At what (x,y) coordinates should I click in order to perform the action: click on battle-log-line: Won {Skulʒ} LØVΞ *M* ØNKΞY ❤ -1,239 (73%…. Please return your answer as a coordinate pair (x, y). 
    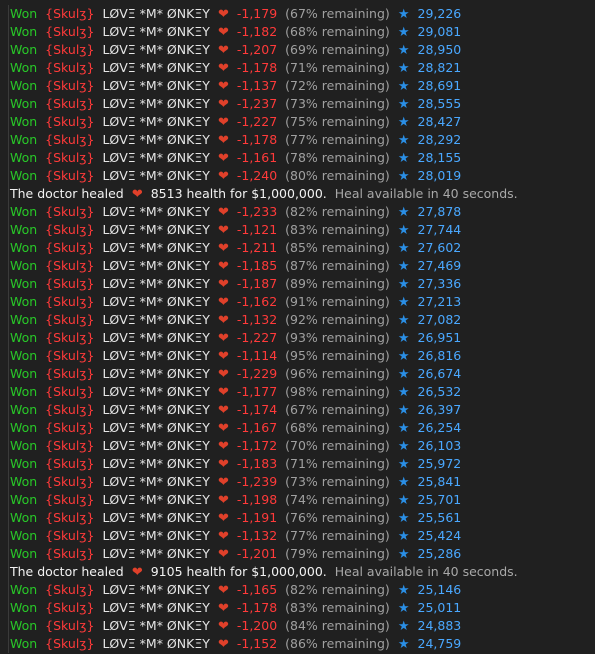
    Looking at the image, I should click on (302, 482).